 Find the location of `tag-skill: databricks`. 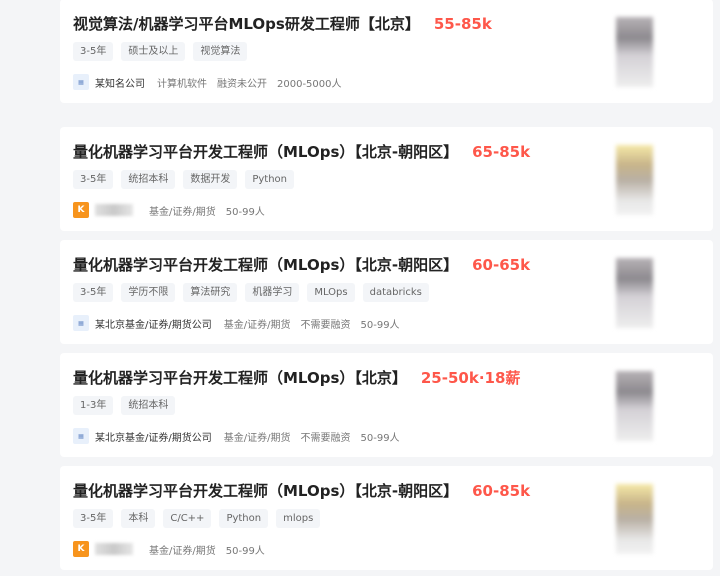

tag-skill: databricks is located at coordinates (395, 292).